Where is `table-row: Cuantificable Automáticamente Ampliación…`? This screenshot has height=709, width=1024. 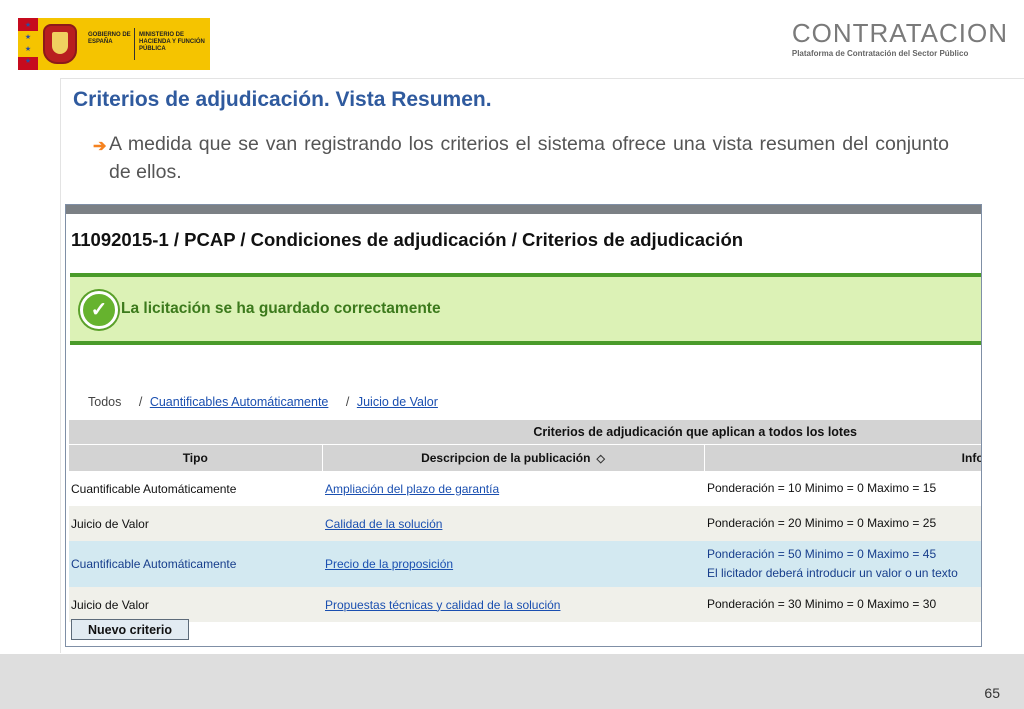
table-row: Cuantificable Automáticamente Ampliación… is located at coordinates (525, 488).